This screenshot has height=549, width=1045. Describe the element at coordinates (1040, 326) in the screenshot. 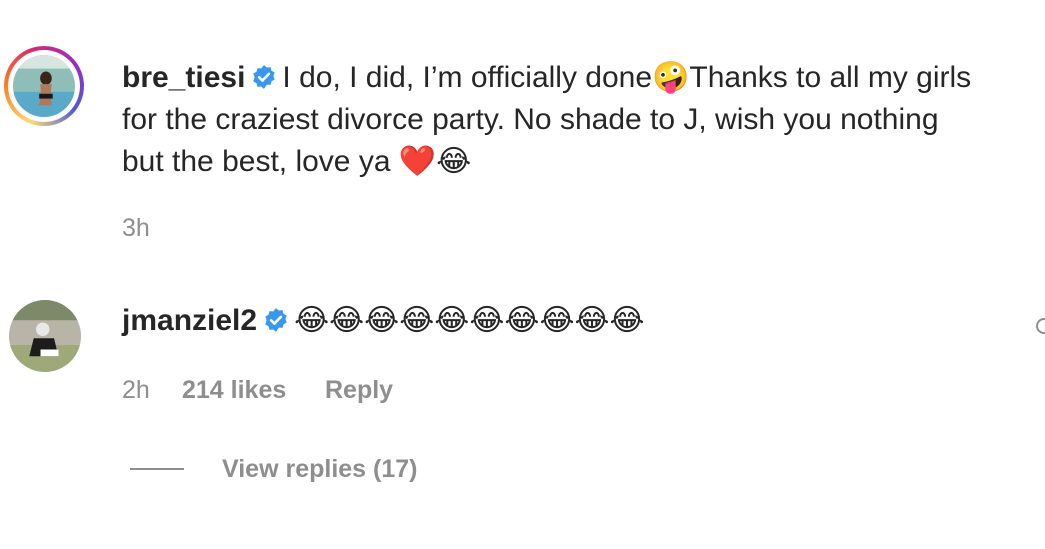

I see `like-heart-icon` at that location.